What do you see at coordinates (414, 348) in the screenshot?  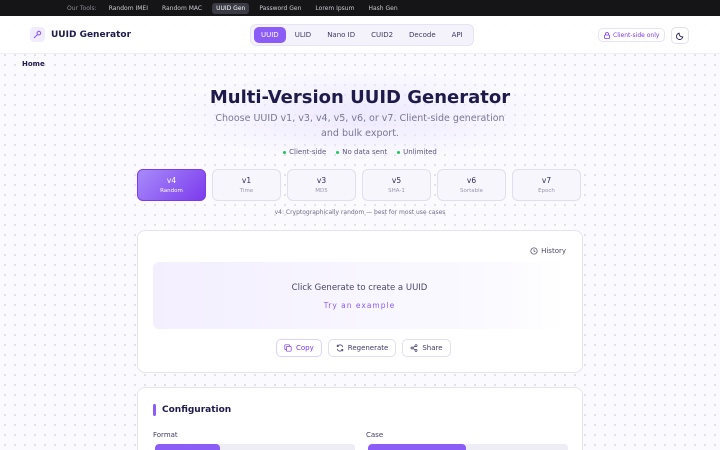 I see `share-icon` at bounding box center [414, 348].